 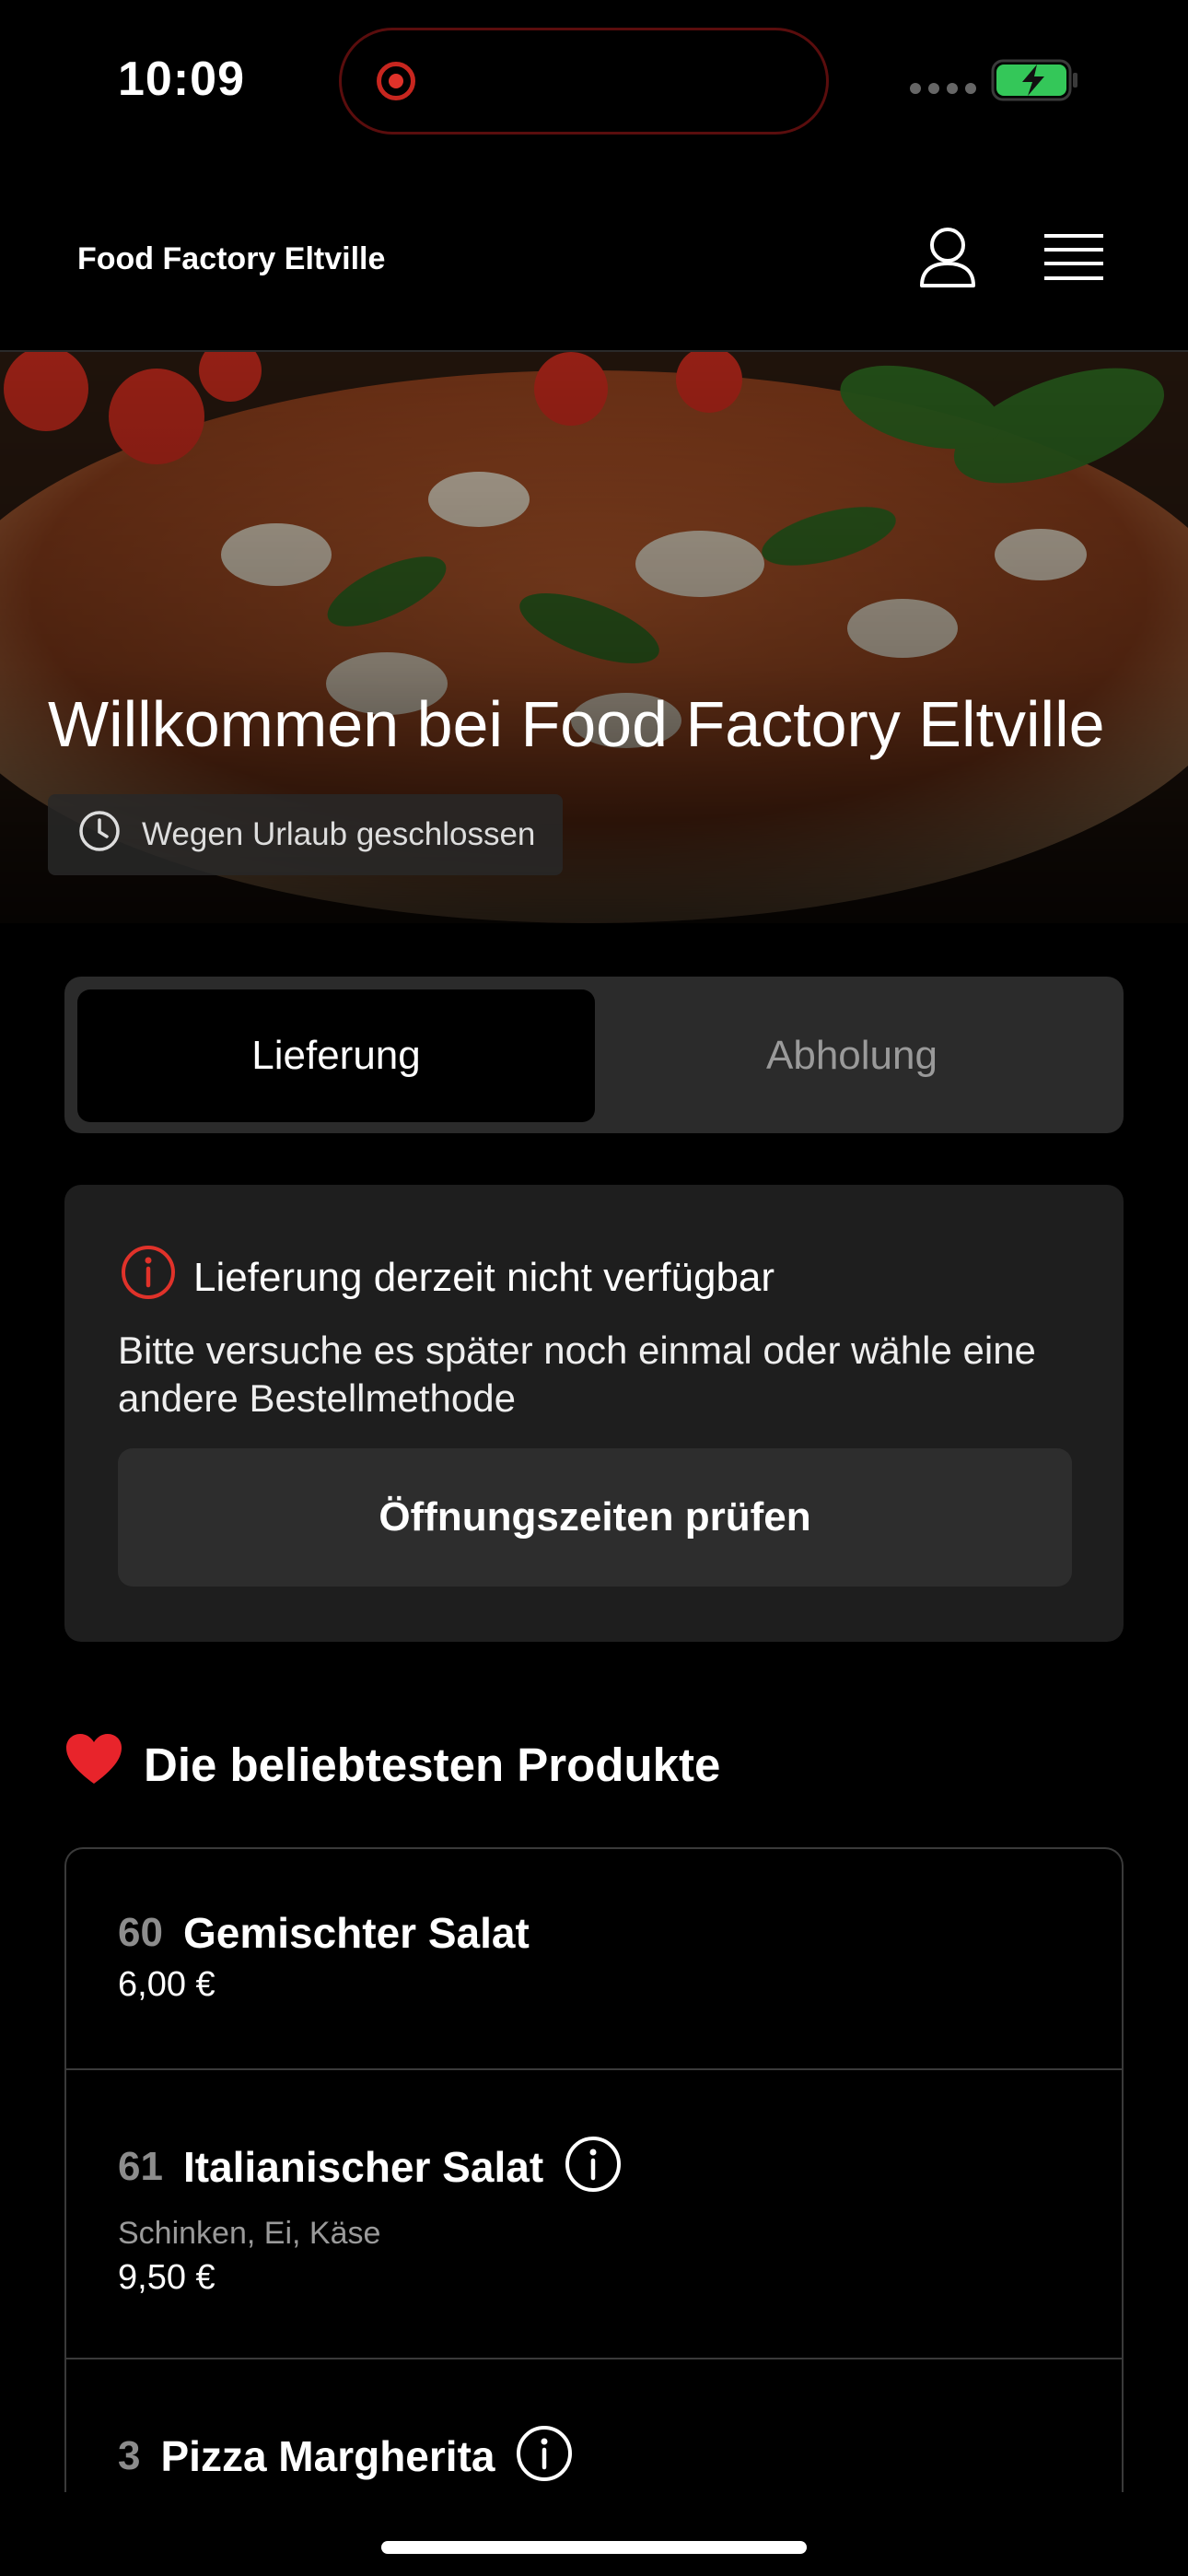 What do you see at coordinates (576, 724) in the screenshot?
I see `hero-title: Willkommen bei Food Factory Eltville` at bounding box center [576, 724].